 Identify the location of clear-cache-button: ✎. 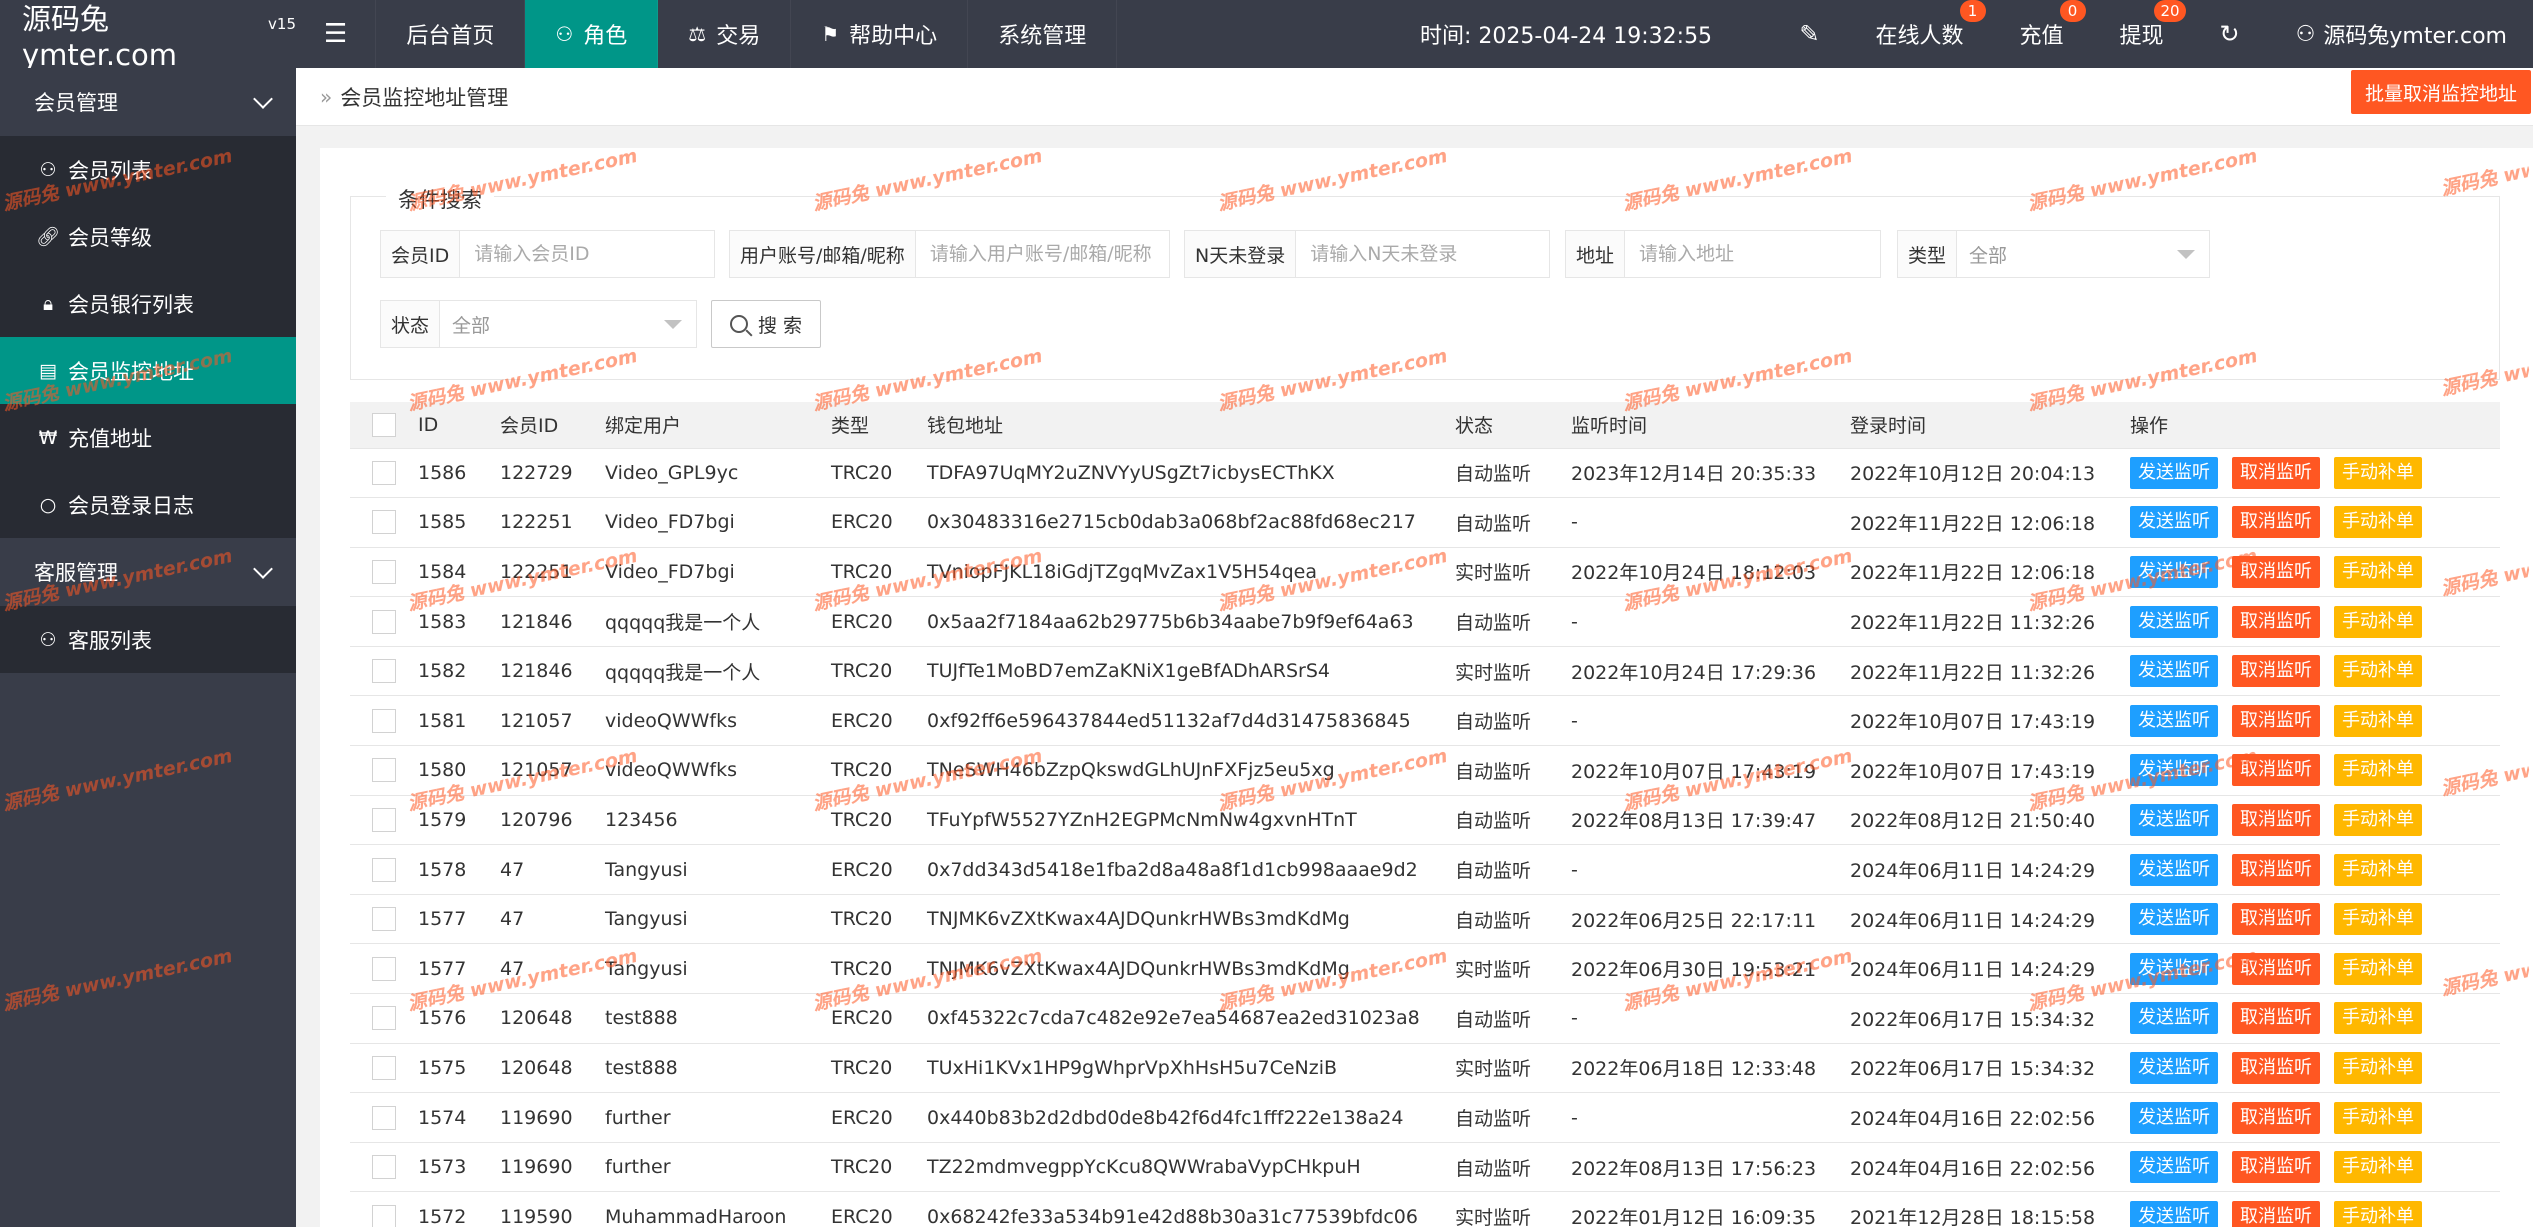
(1809, 34).